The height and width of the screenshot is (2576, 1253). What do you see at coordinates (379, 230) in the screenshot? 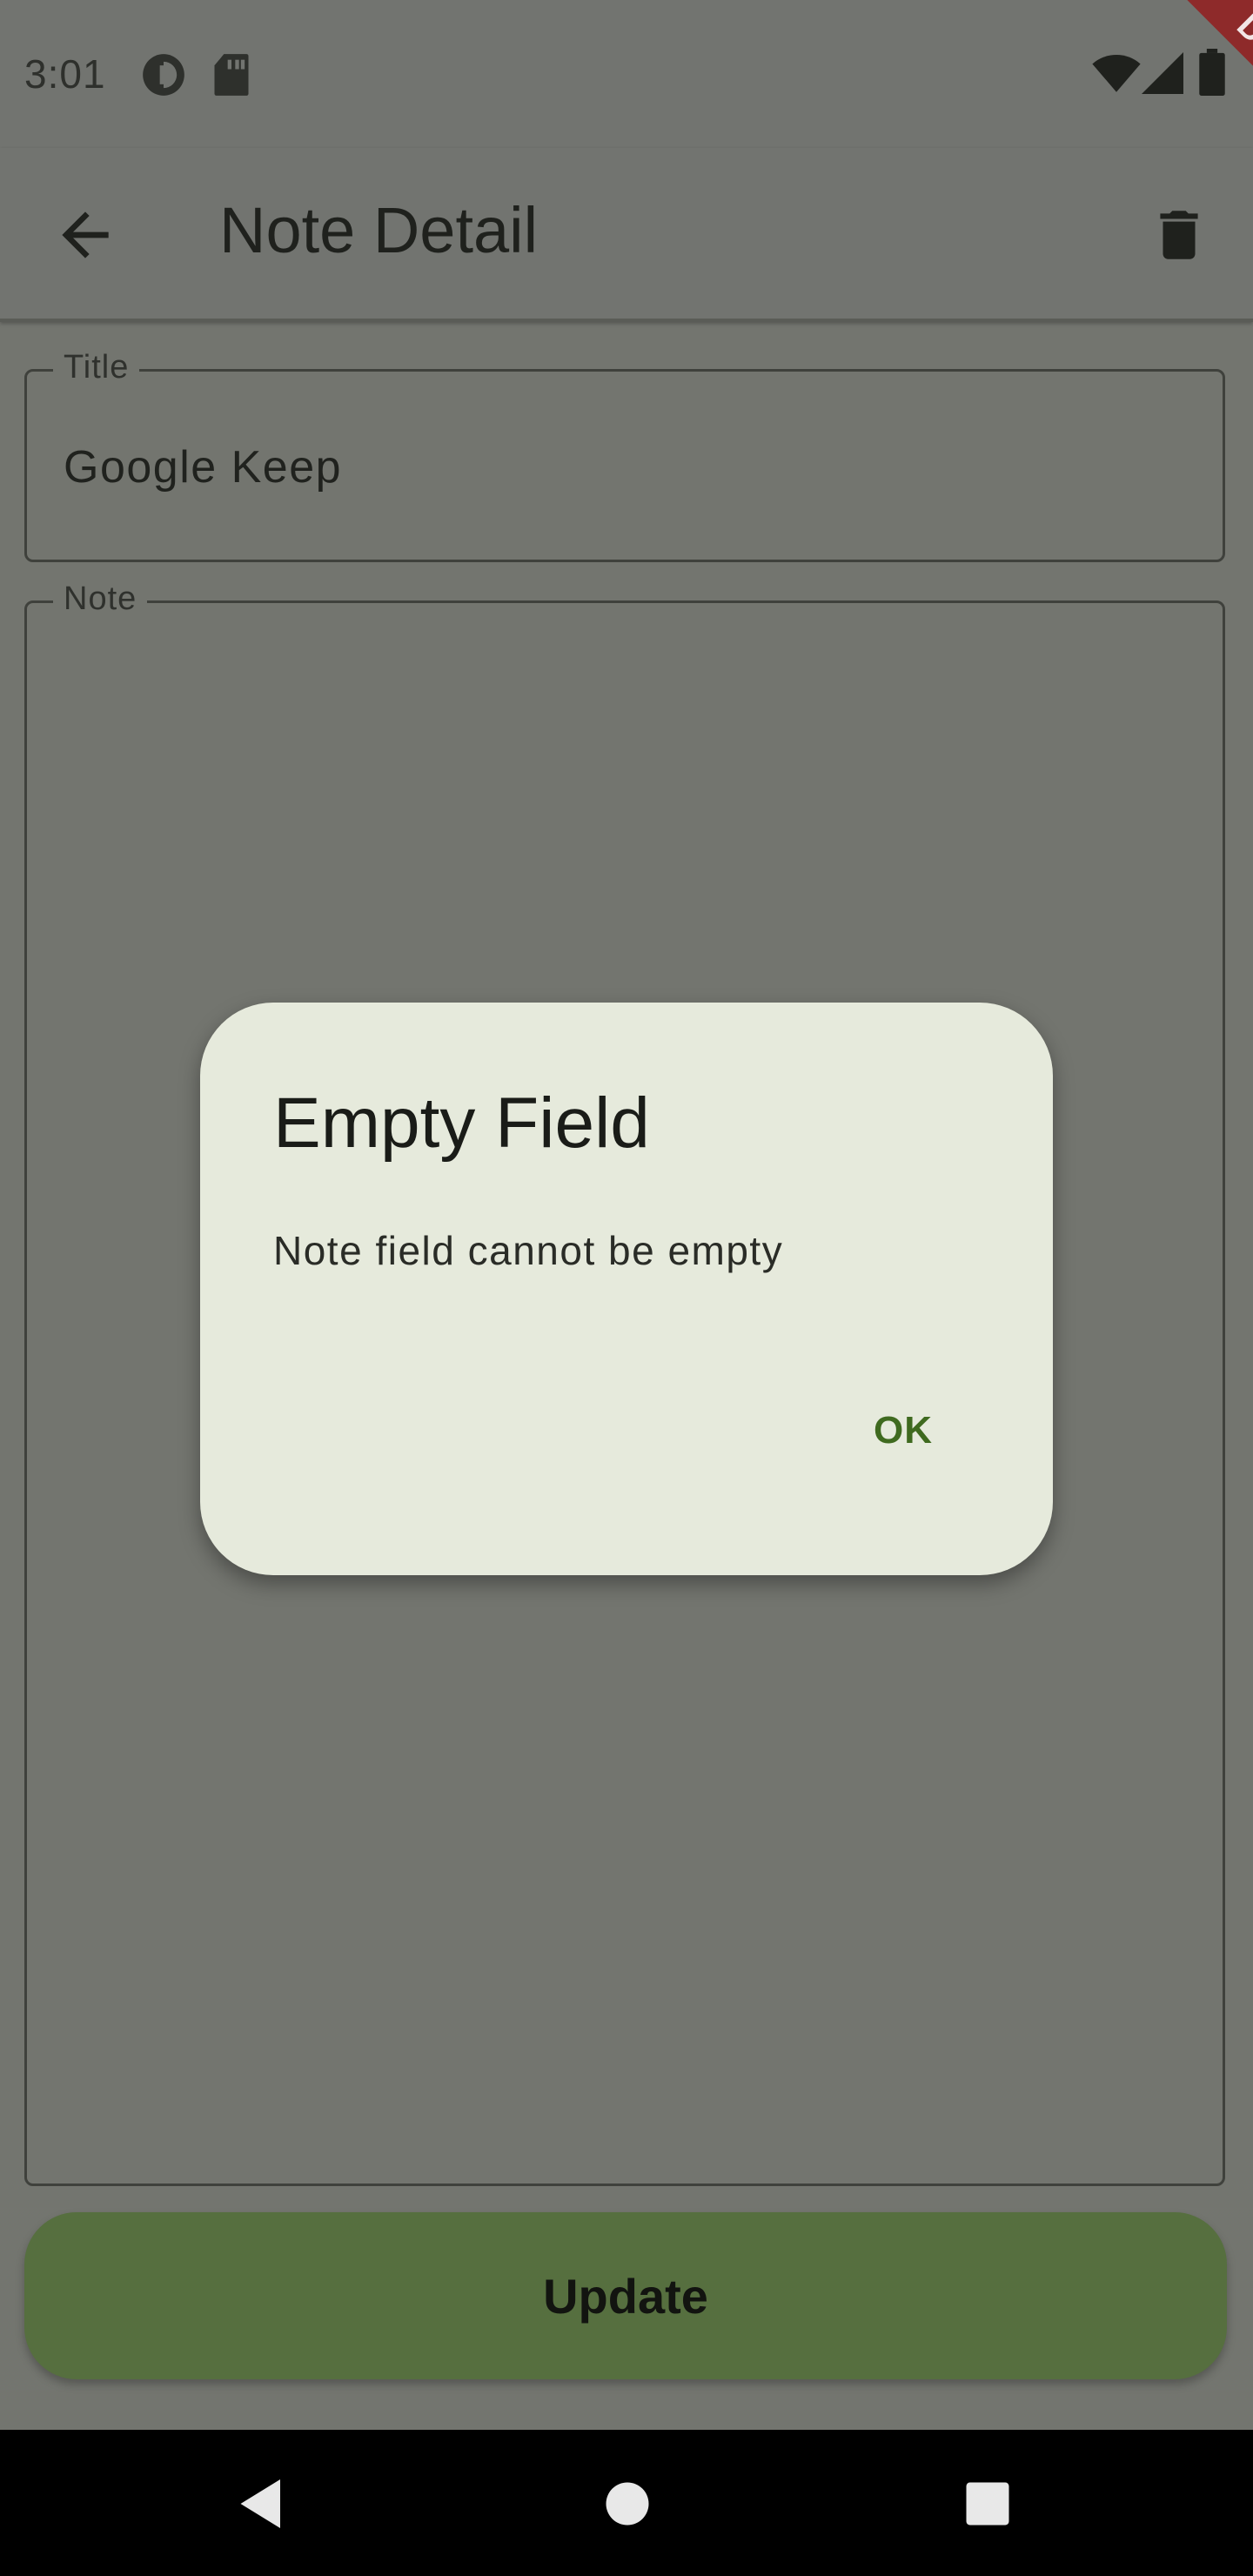
I see `page-title: Note Detail` at bounding box center [379, 230].